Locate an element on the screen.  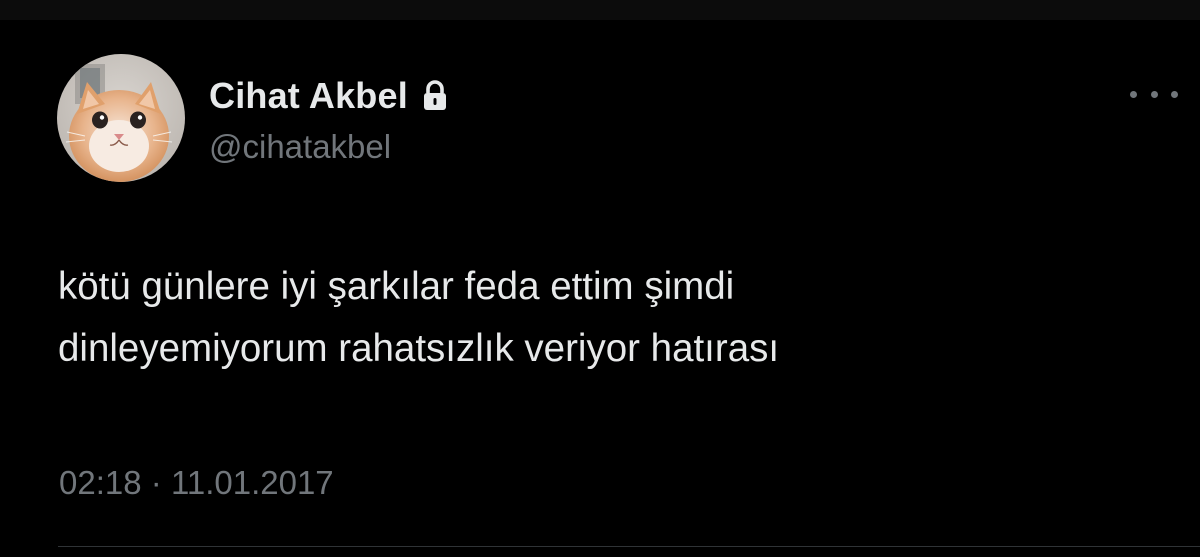
author-name-row: Cihat Akbel is located at coordinates (328, 96).